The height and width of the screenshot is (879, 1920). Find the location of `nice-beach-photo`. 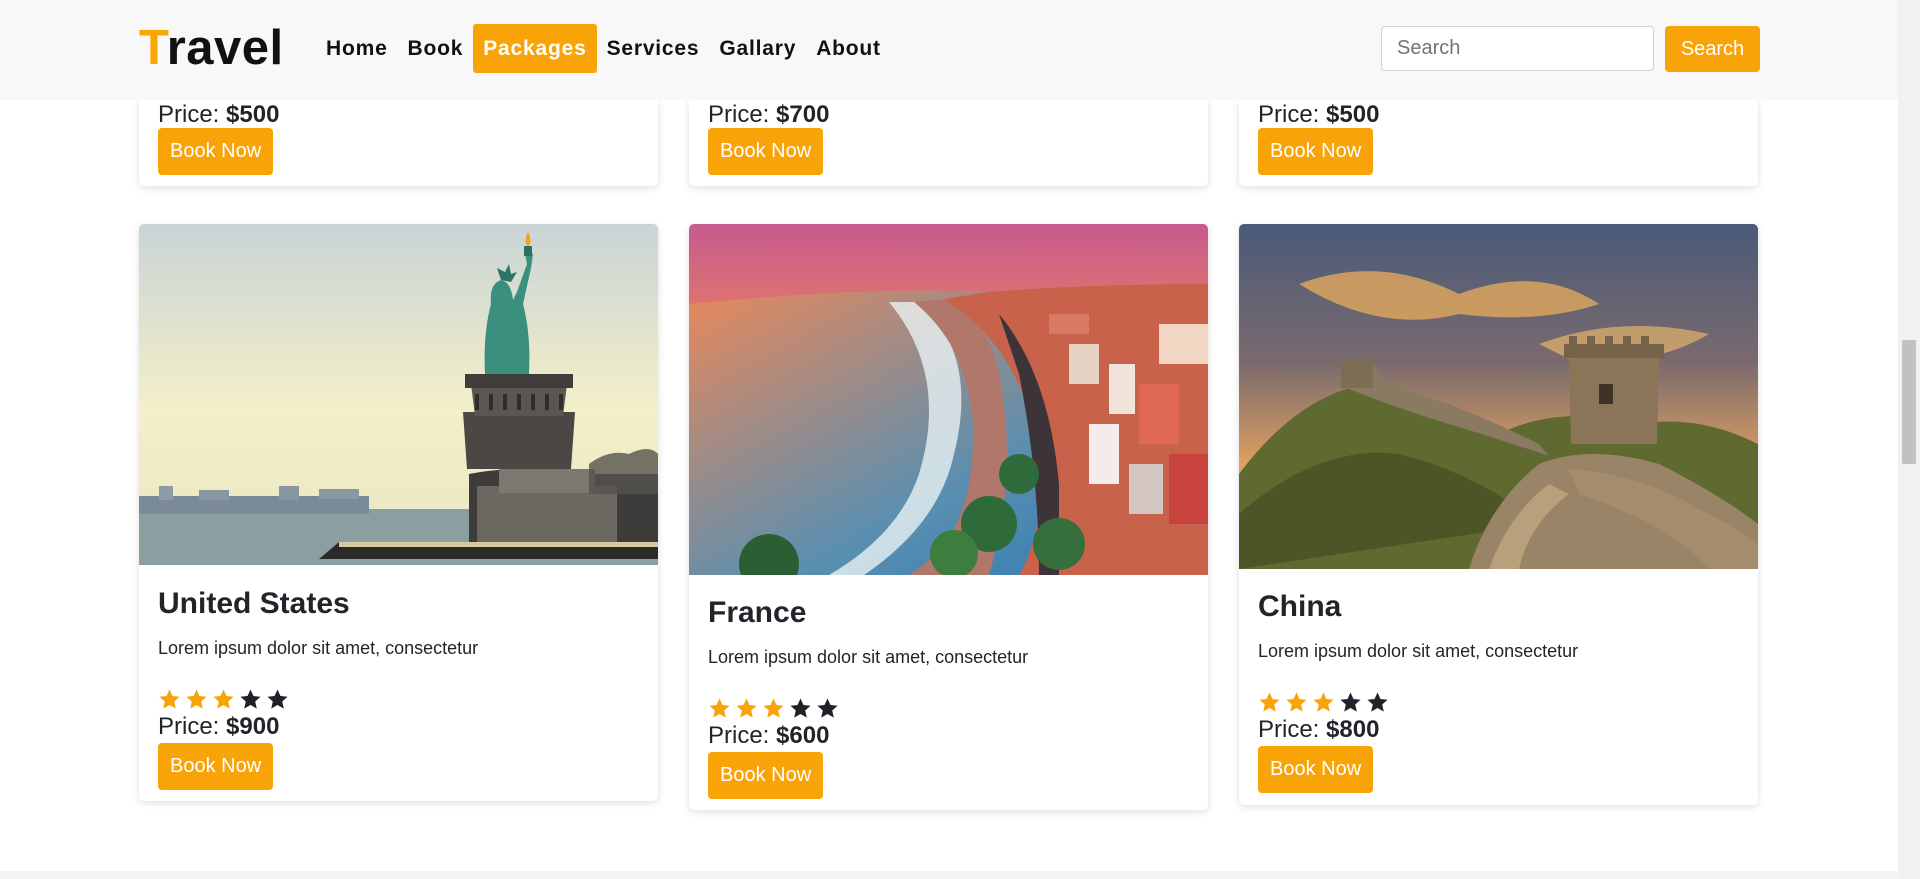

nice-beach-photo is located at coordinates (948, 399).